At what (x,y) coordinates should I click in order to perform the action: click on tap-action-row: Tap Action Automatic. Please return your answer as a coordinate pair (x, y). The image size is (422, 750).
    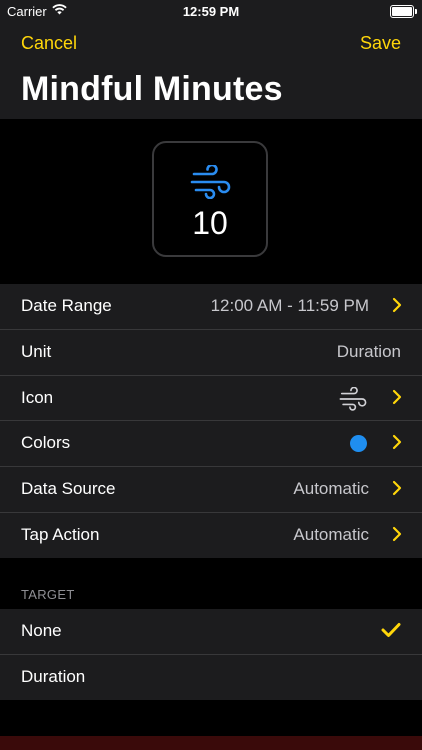
    Looking at the image, I should click on (211, 535).